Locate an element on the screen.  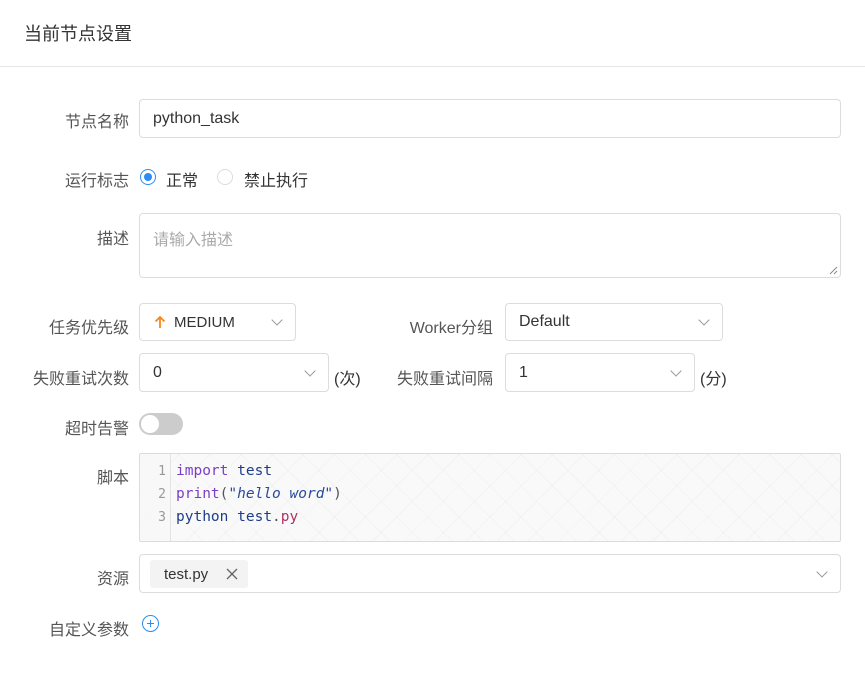
priority-select: MEDIUM is located at coordinates (217, 322).